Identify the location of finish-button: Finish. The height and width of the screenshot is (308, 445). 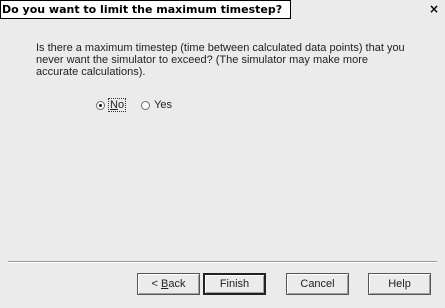
(234, 284).